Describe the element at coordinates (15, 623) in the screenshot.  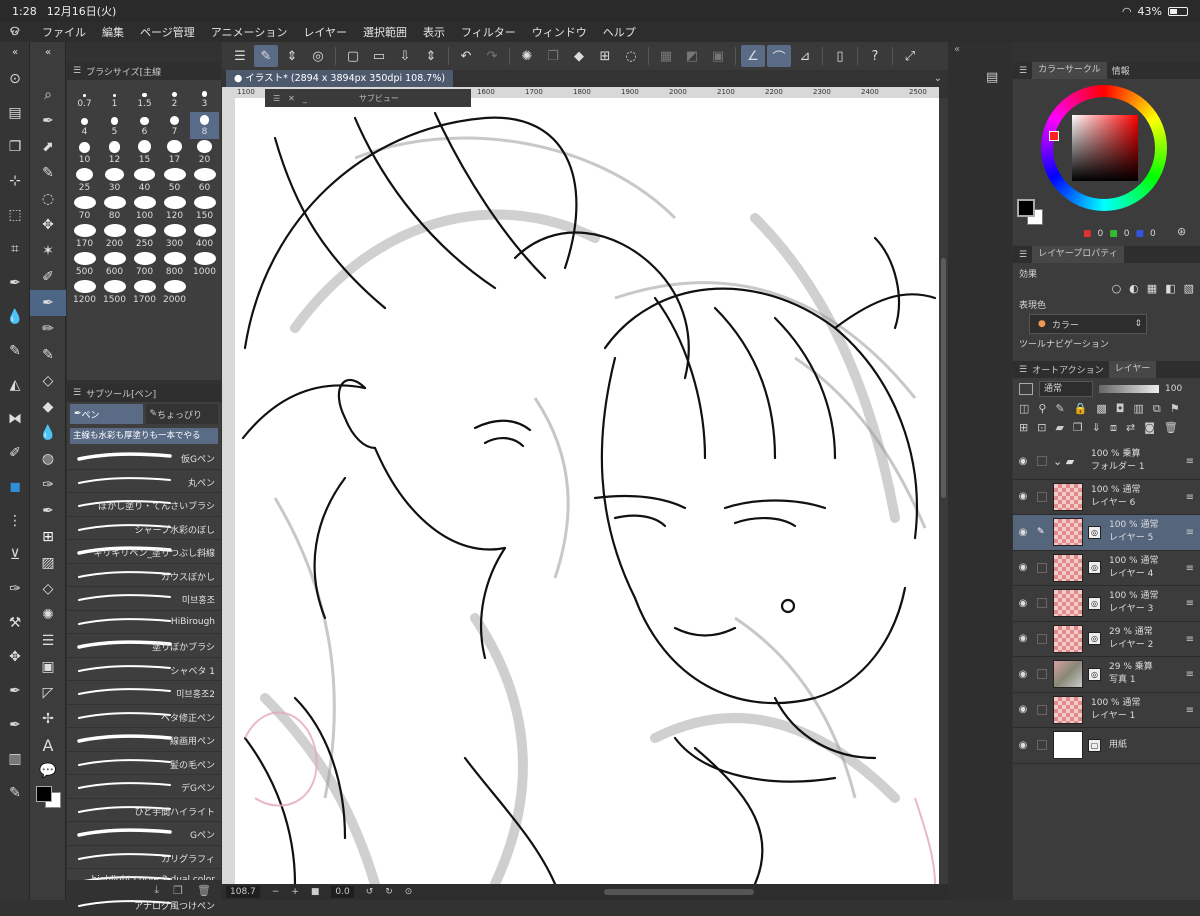
I see `wrench-icon: ⚒` at that location.